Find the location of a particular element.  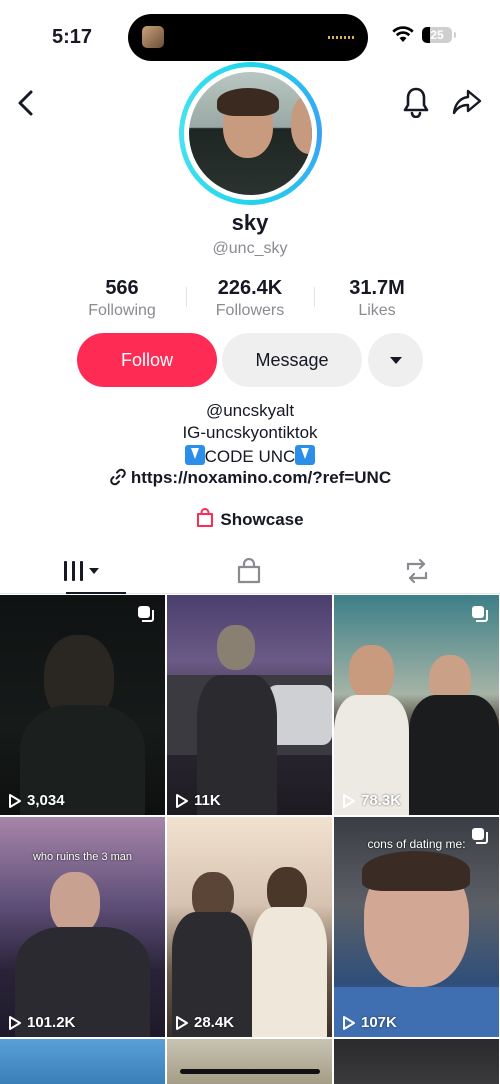

video-thumbnail: who ruins the 3 man 101.2K is located at coordinates (82, 927).